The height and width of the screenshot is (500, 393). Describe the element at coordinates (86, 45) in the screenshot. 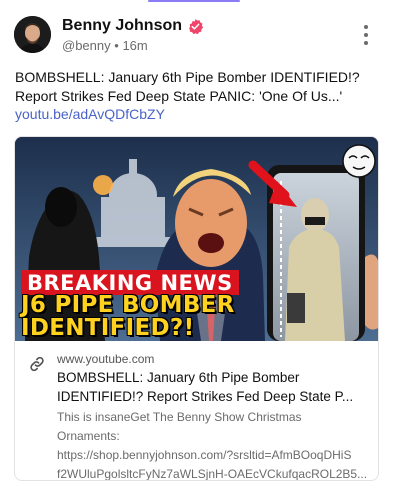

I see `author-handle: @benny` at that location.